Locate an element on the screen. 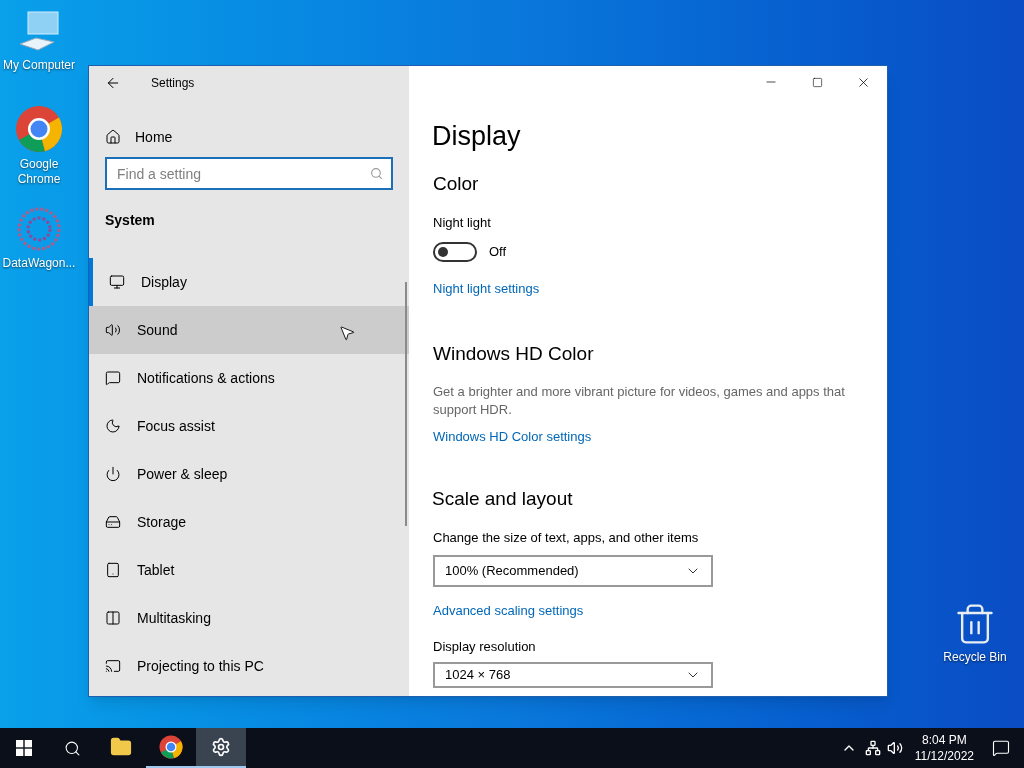 This screenshot has width=1024, height=768. window-title: Settings is located at coordinates (173, 83).